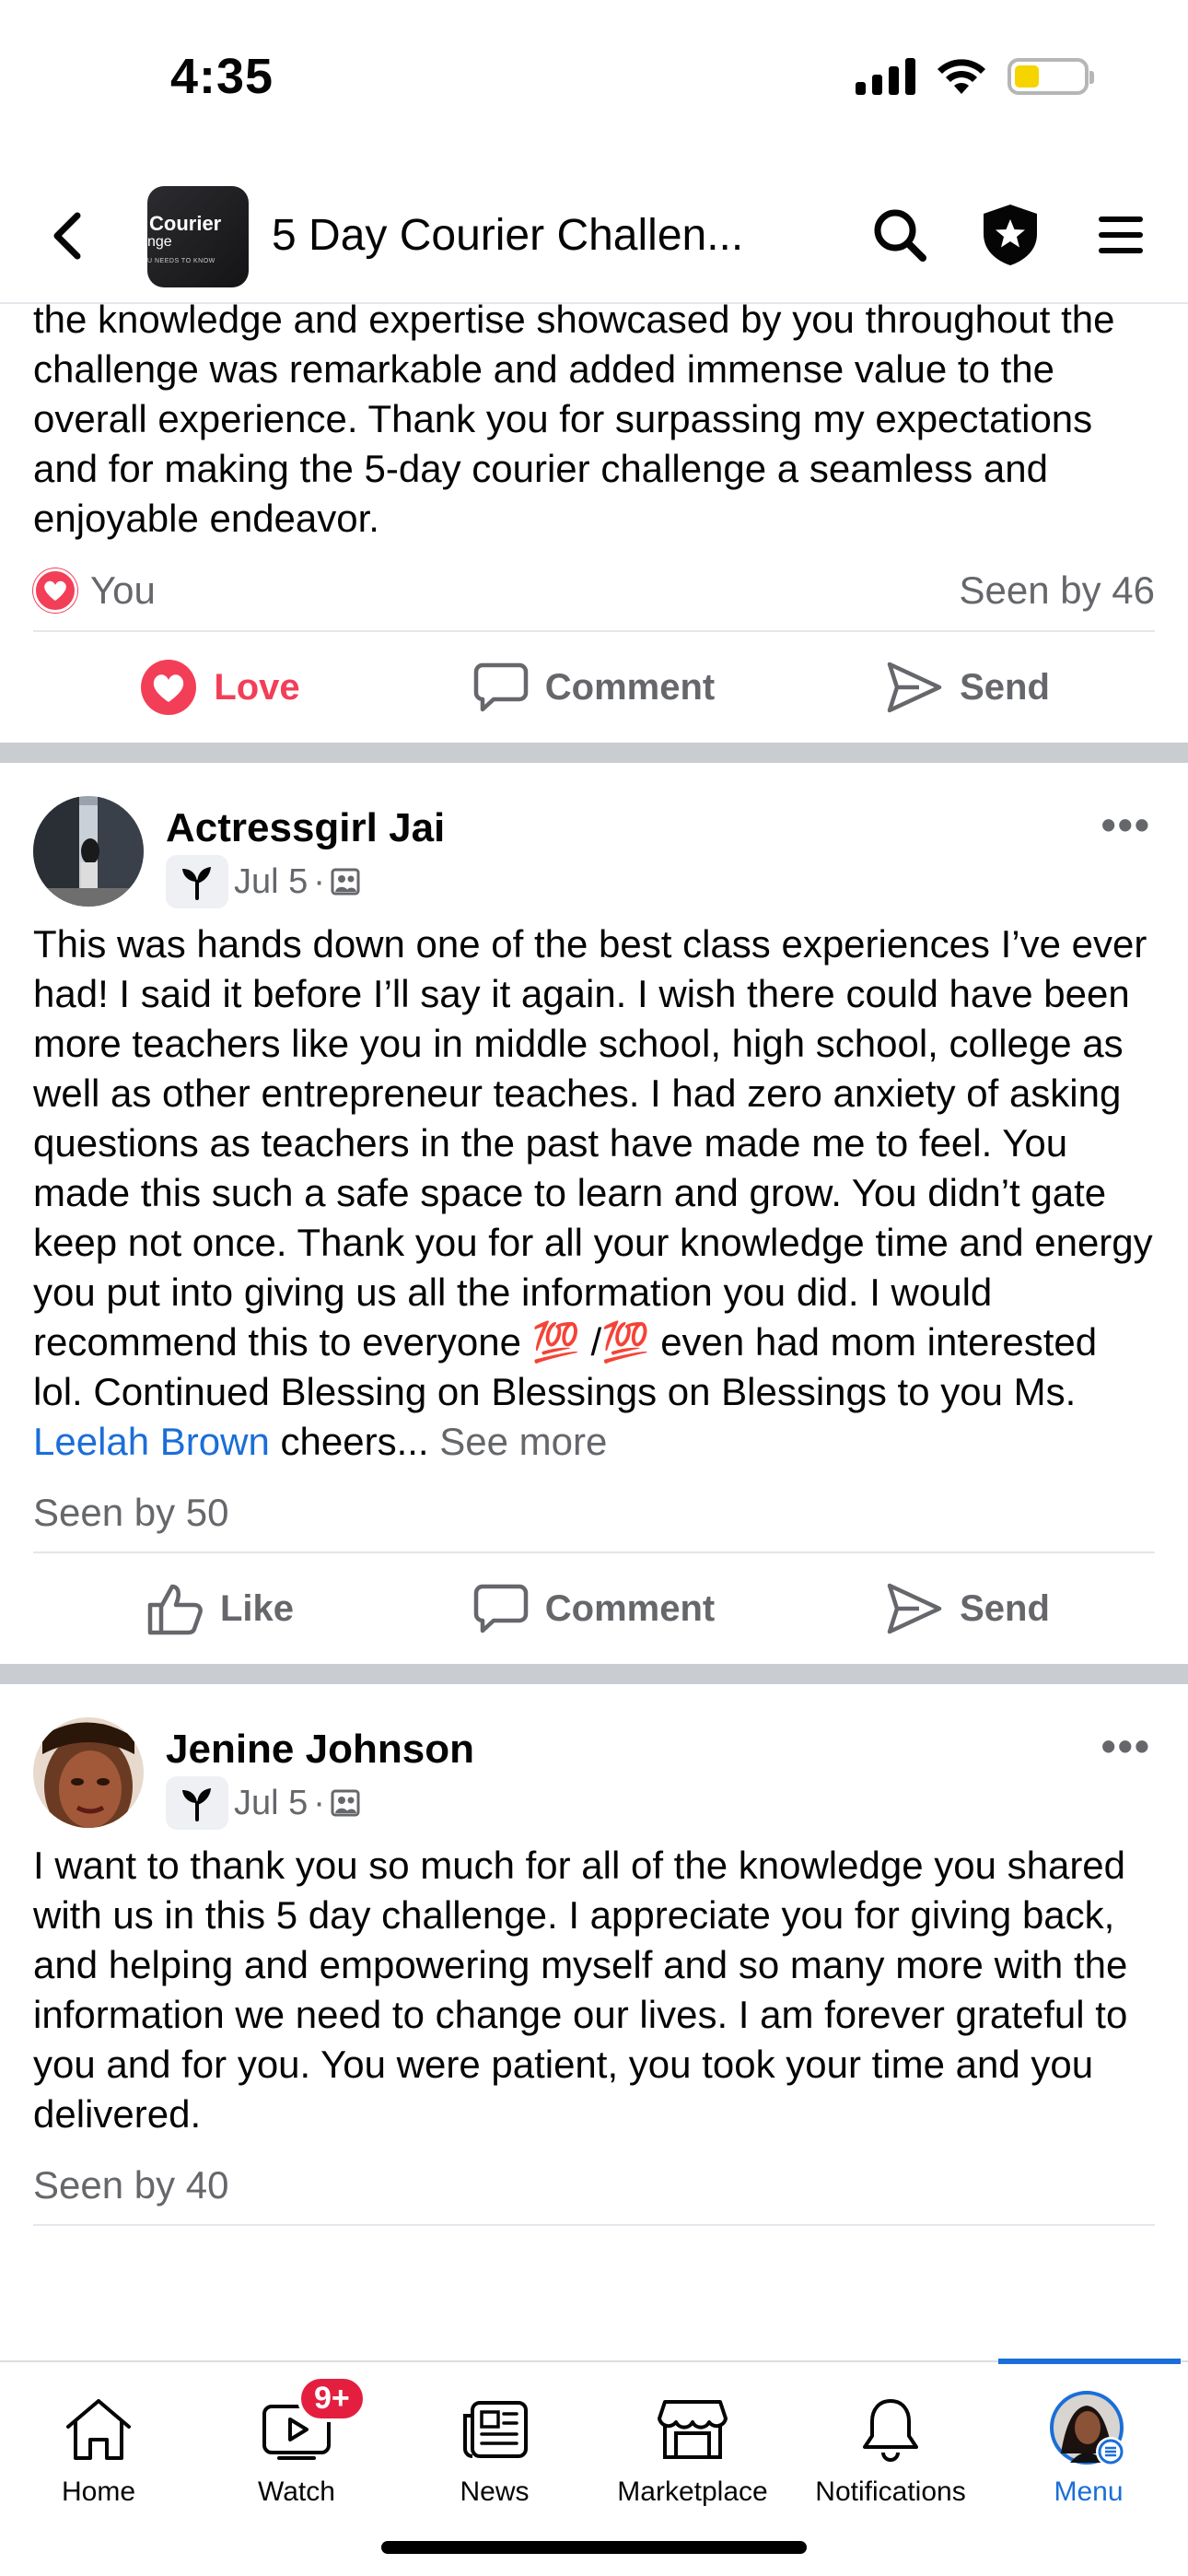 Image resolution: width=1188 pixels, height=2576 pixels. I want to click on back-button, so click(68, 235).